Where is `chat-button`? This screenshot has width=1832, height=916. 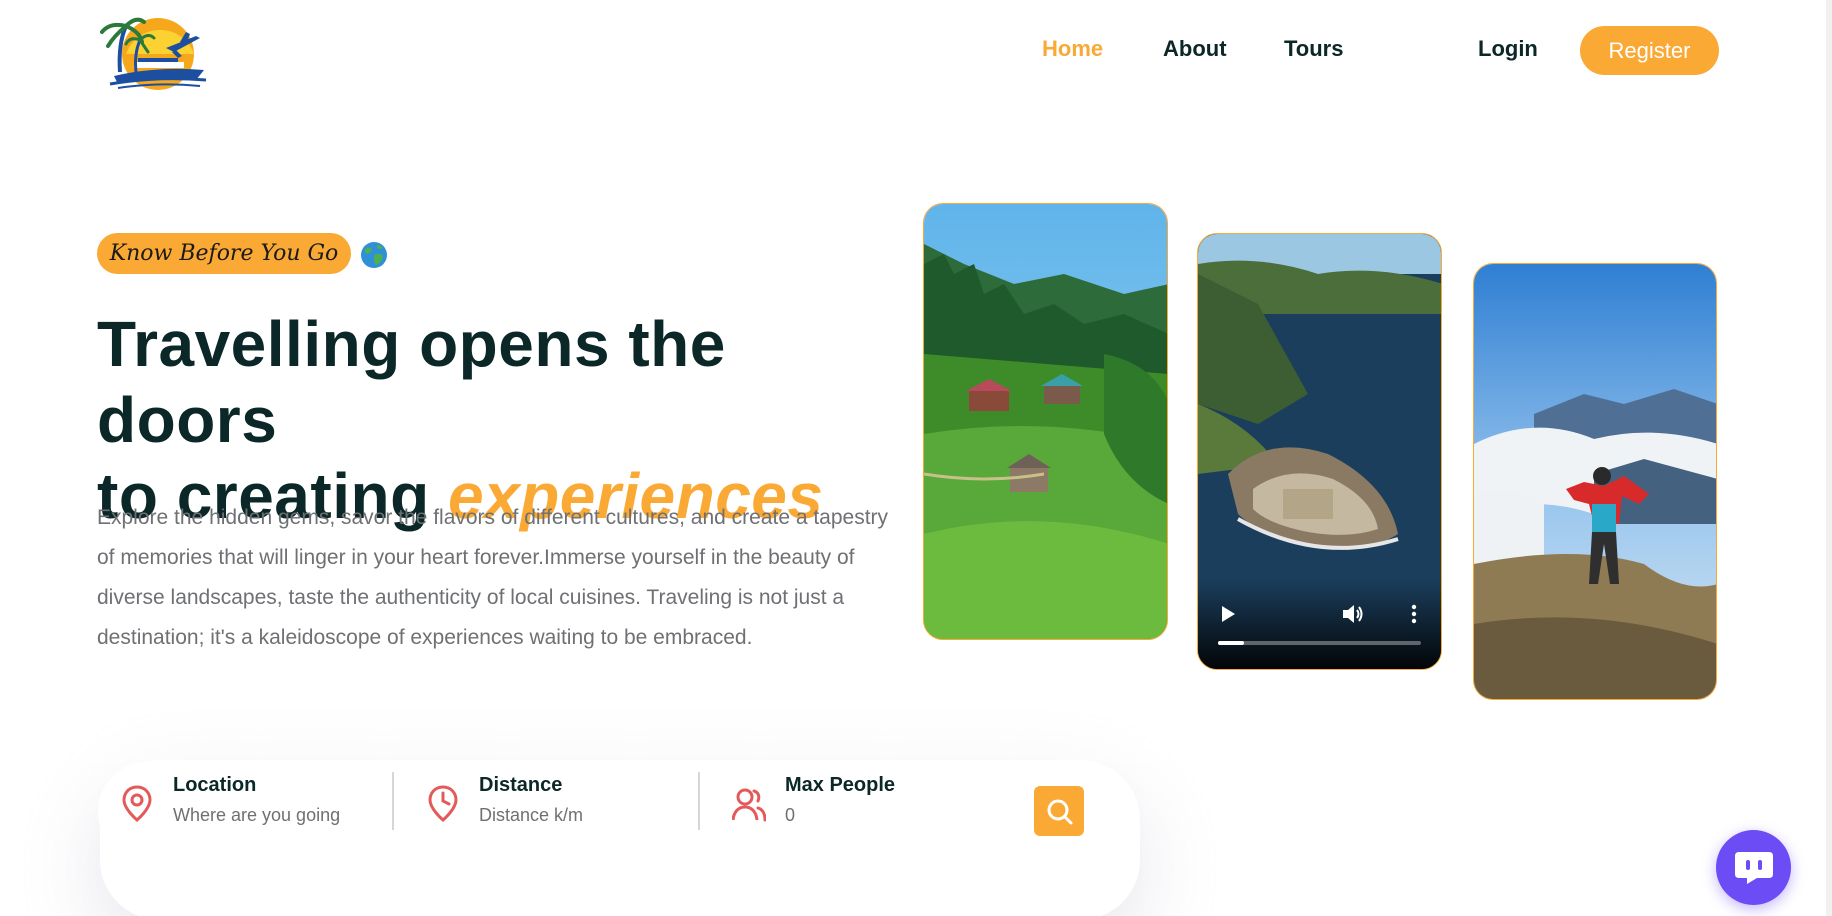
chat-button is located at coordinates (1753, 867).